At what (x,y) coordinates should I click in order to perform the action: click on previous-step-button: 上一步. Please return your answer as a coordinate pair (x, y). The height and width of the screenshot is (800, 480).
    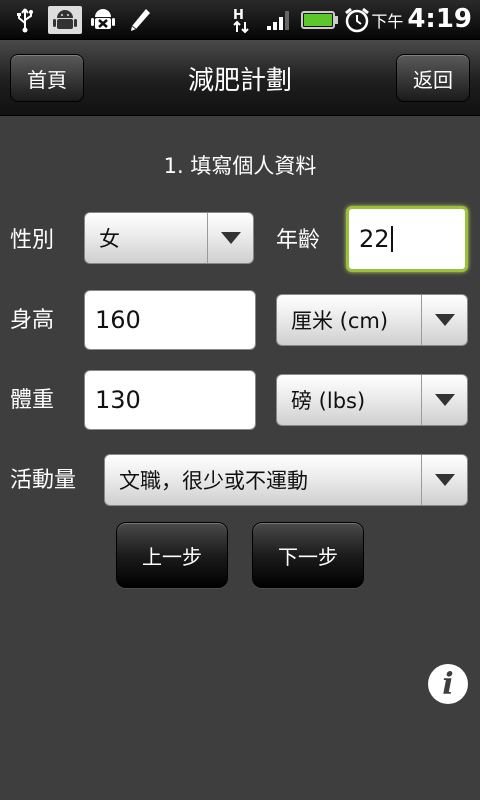
    Looking at the image, I should click on (172, 555).